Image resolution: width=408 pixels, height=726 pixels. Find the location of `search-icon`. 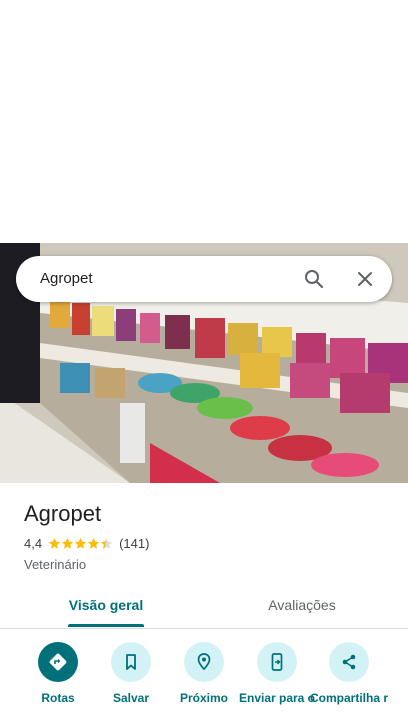

search-icon is located at coordinates (314, 279).